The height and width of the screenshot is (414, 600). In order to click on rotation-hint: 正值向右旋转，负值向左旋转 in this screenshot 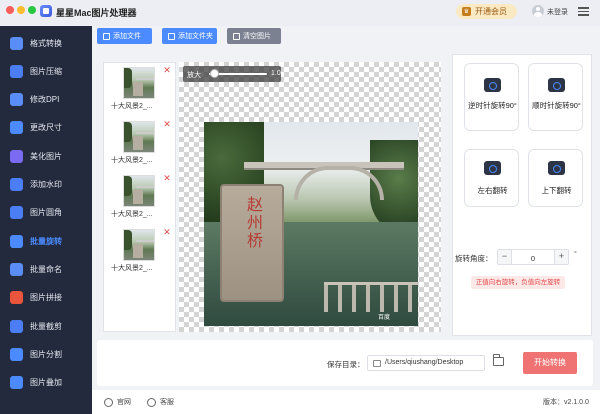, I will do `click(518, 282)`.